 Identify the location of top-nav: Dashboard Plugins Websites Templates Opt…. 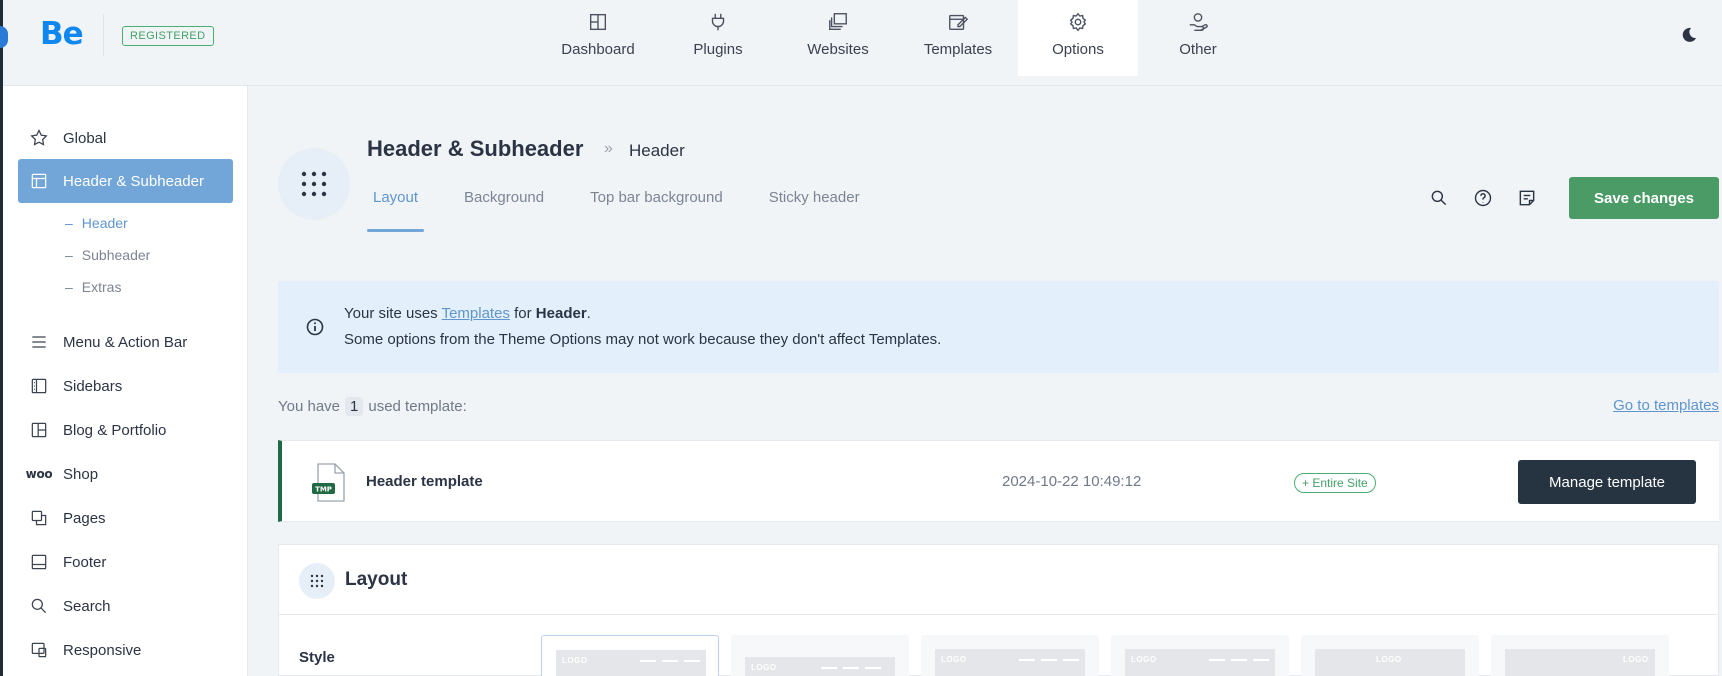
(898, 38).